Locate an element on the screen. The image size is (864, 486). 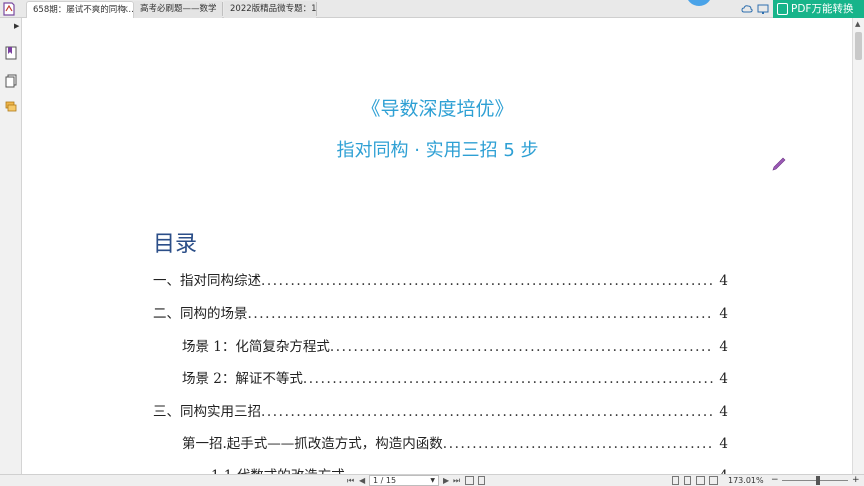
fit-width-icon is located at coordinates (481, 480).